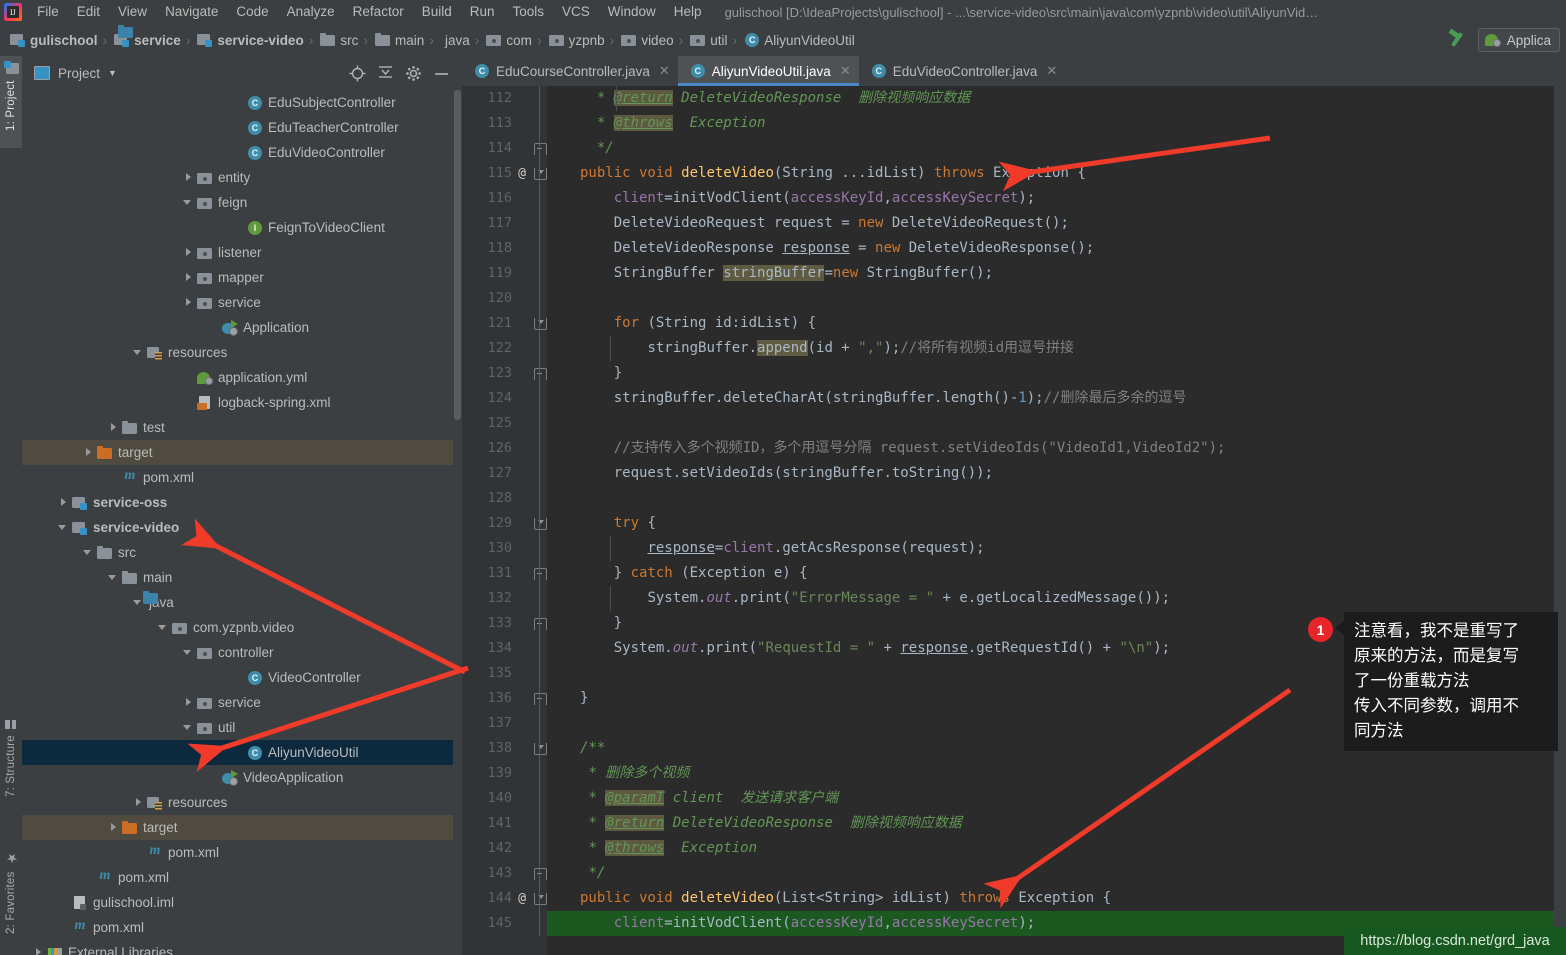 This screenshot has width=1566, height=955. I want to click on breadcrumb-yzpnb: yzpnb, so click(576, 40).